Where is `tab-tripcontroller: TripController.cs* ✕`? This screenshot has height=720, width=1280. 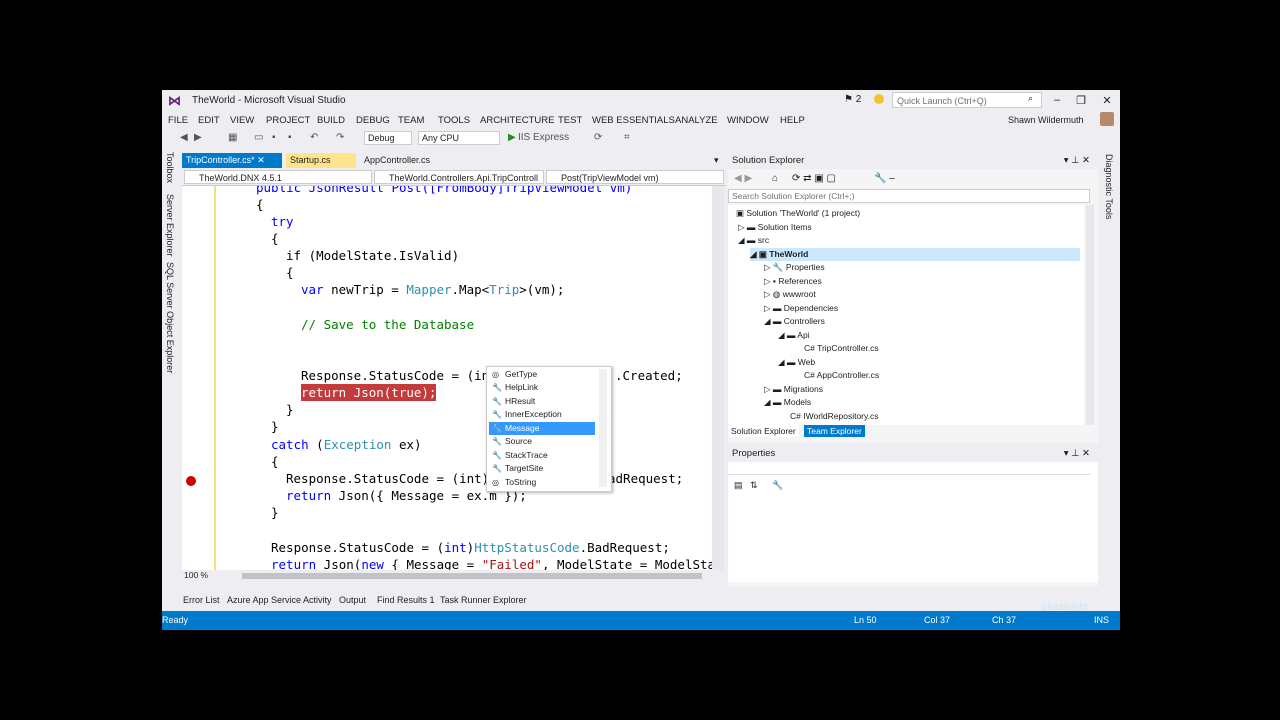 tab-tripcontroller: TripController.cs* ✕ is located at coordinates (232, 160).